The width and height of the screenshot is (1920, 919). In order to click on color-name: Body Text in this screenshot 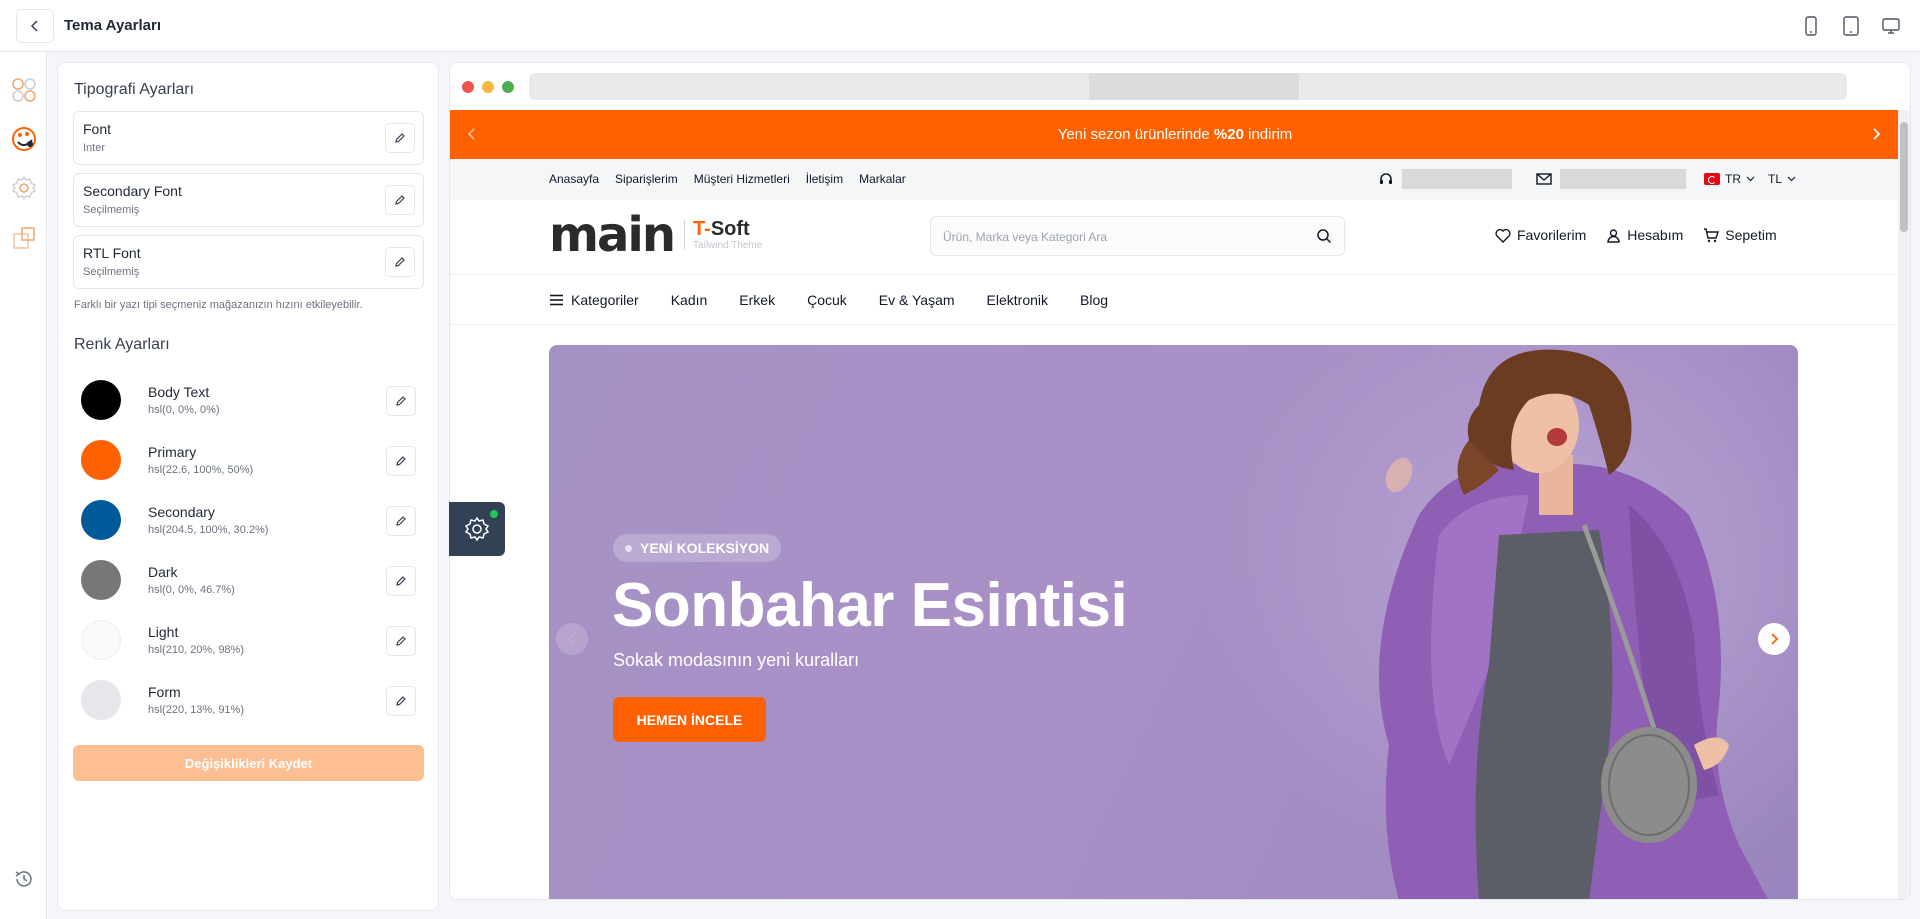, I will do `click(179, 392)`.